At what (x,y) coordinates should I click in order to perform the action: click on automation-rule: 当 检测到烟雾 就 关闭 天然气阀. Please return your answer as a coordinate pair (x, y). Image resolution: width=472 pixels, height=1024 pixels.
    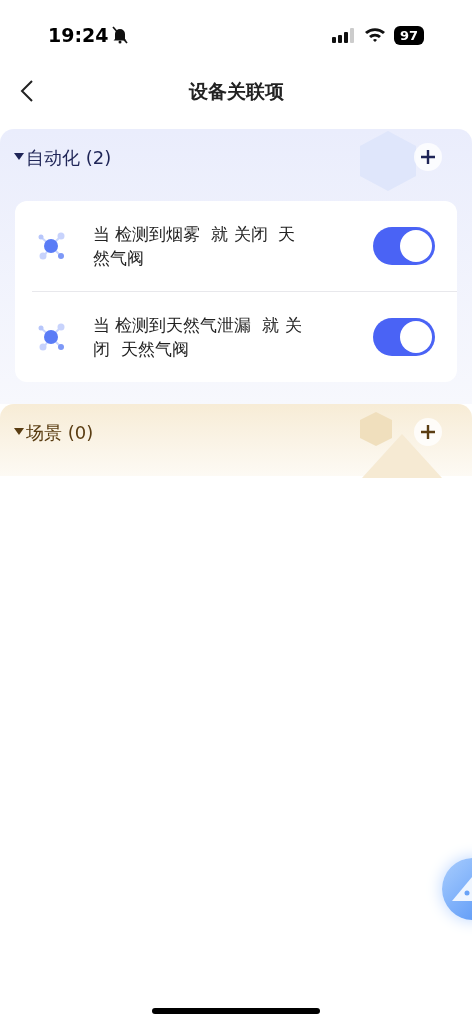
    Looking at the image, I should click on (200, 246).